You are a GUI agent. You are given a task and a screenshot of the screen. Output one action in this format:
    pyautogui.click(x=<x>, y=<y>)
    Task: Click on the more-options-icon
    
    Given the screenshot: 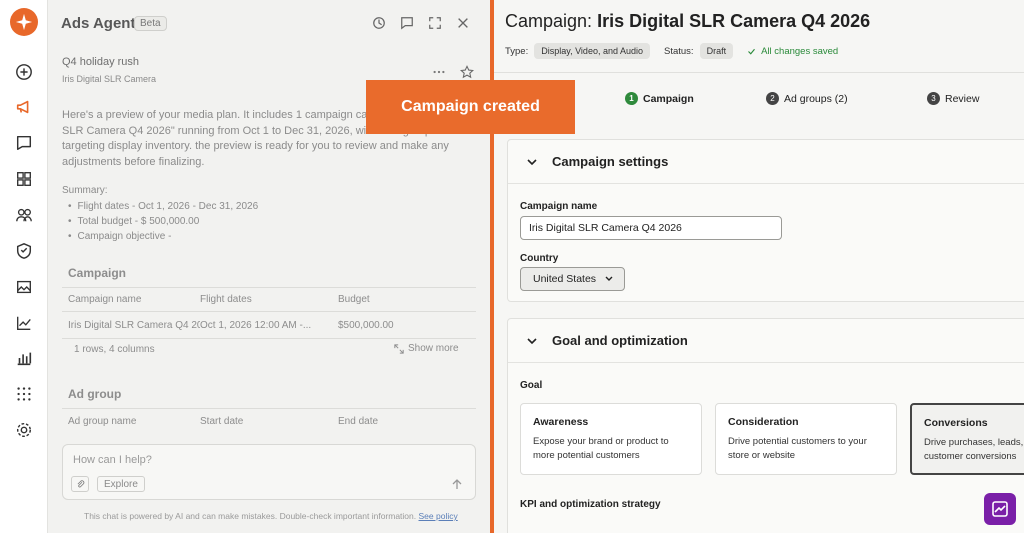 What is the action you would take?
    pyautogui.click(x=439, y=72)
    